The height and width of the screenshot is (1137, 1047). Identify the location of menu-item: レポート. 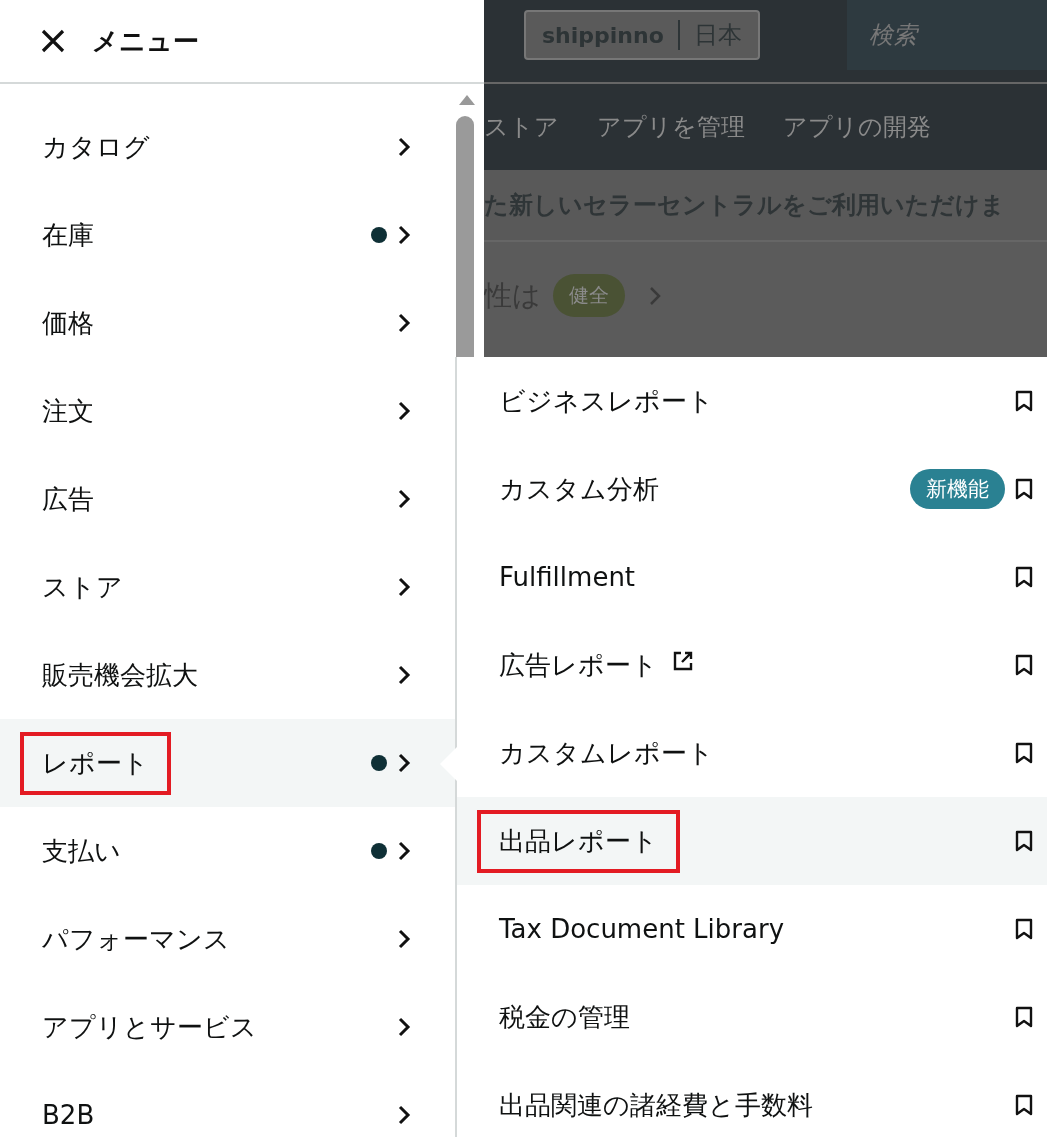
(227, 763).